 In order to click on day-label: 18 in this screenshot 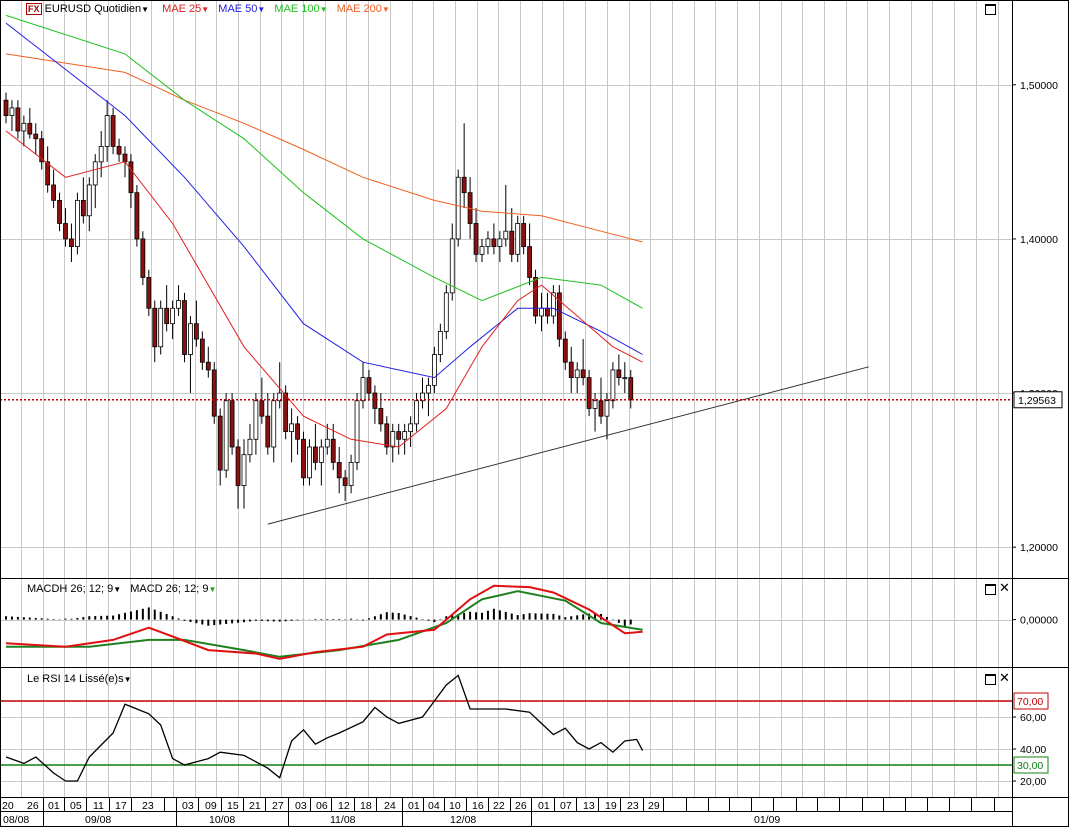, I will do `click(366, 806)`.